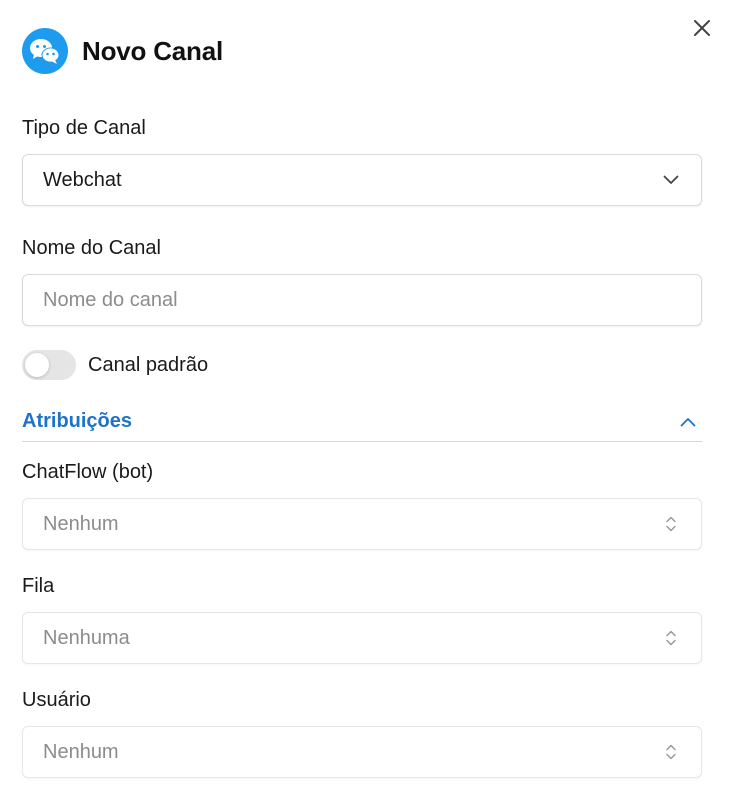 This screenshot has width=736, height=796. Describe the element at coordinates (362, 638) in the screenshot. I see `queue-select: Nenhuma` at that location.